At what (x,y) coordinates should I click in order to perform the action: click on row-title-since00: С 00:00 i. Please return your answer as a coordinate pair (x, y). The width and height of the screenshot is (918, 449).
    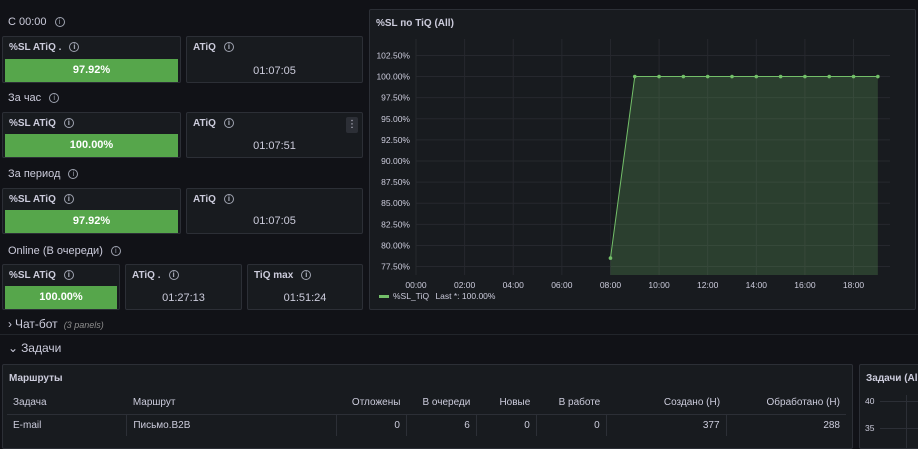
    Looking at the image, I should click on (36, 22).